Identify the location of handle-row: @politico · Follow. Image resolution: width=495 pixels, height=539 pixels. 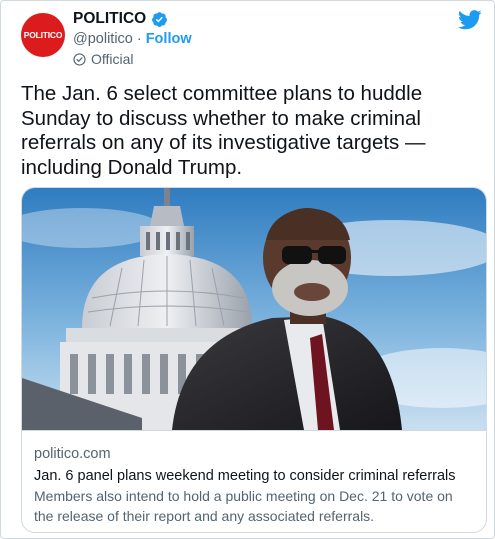
(132, 39).